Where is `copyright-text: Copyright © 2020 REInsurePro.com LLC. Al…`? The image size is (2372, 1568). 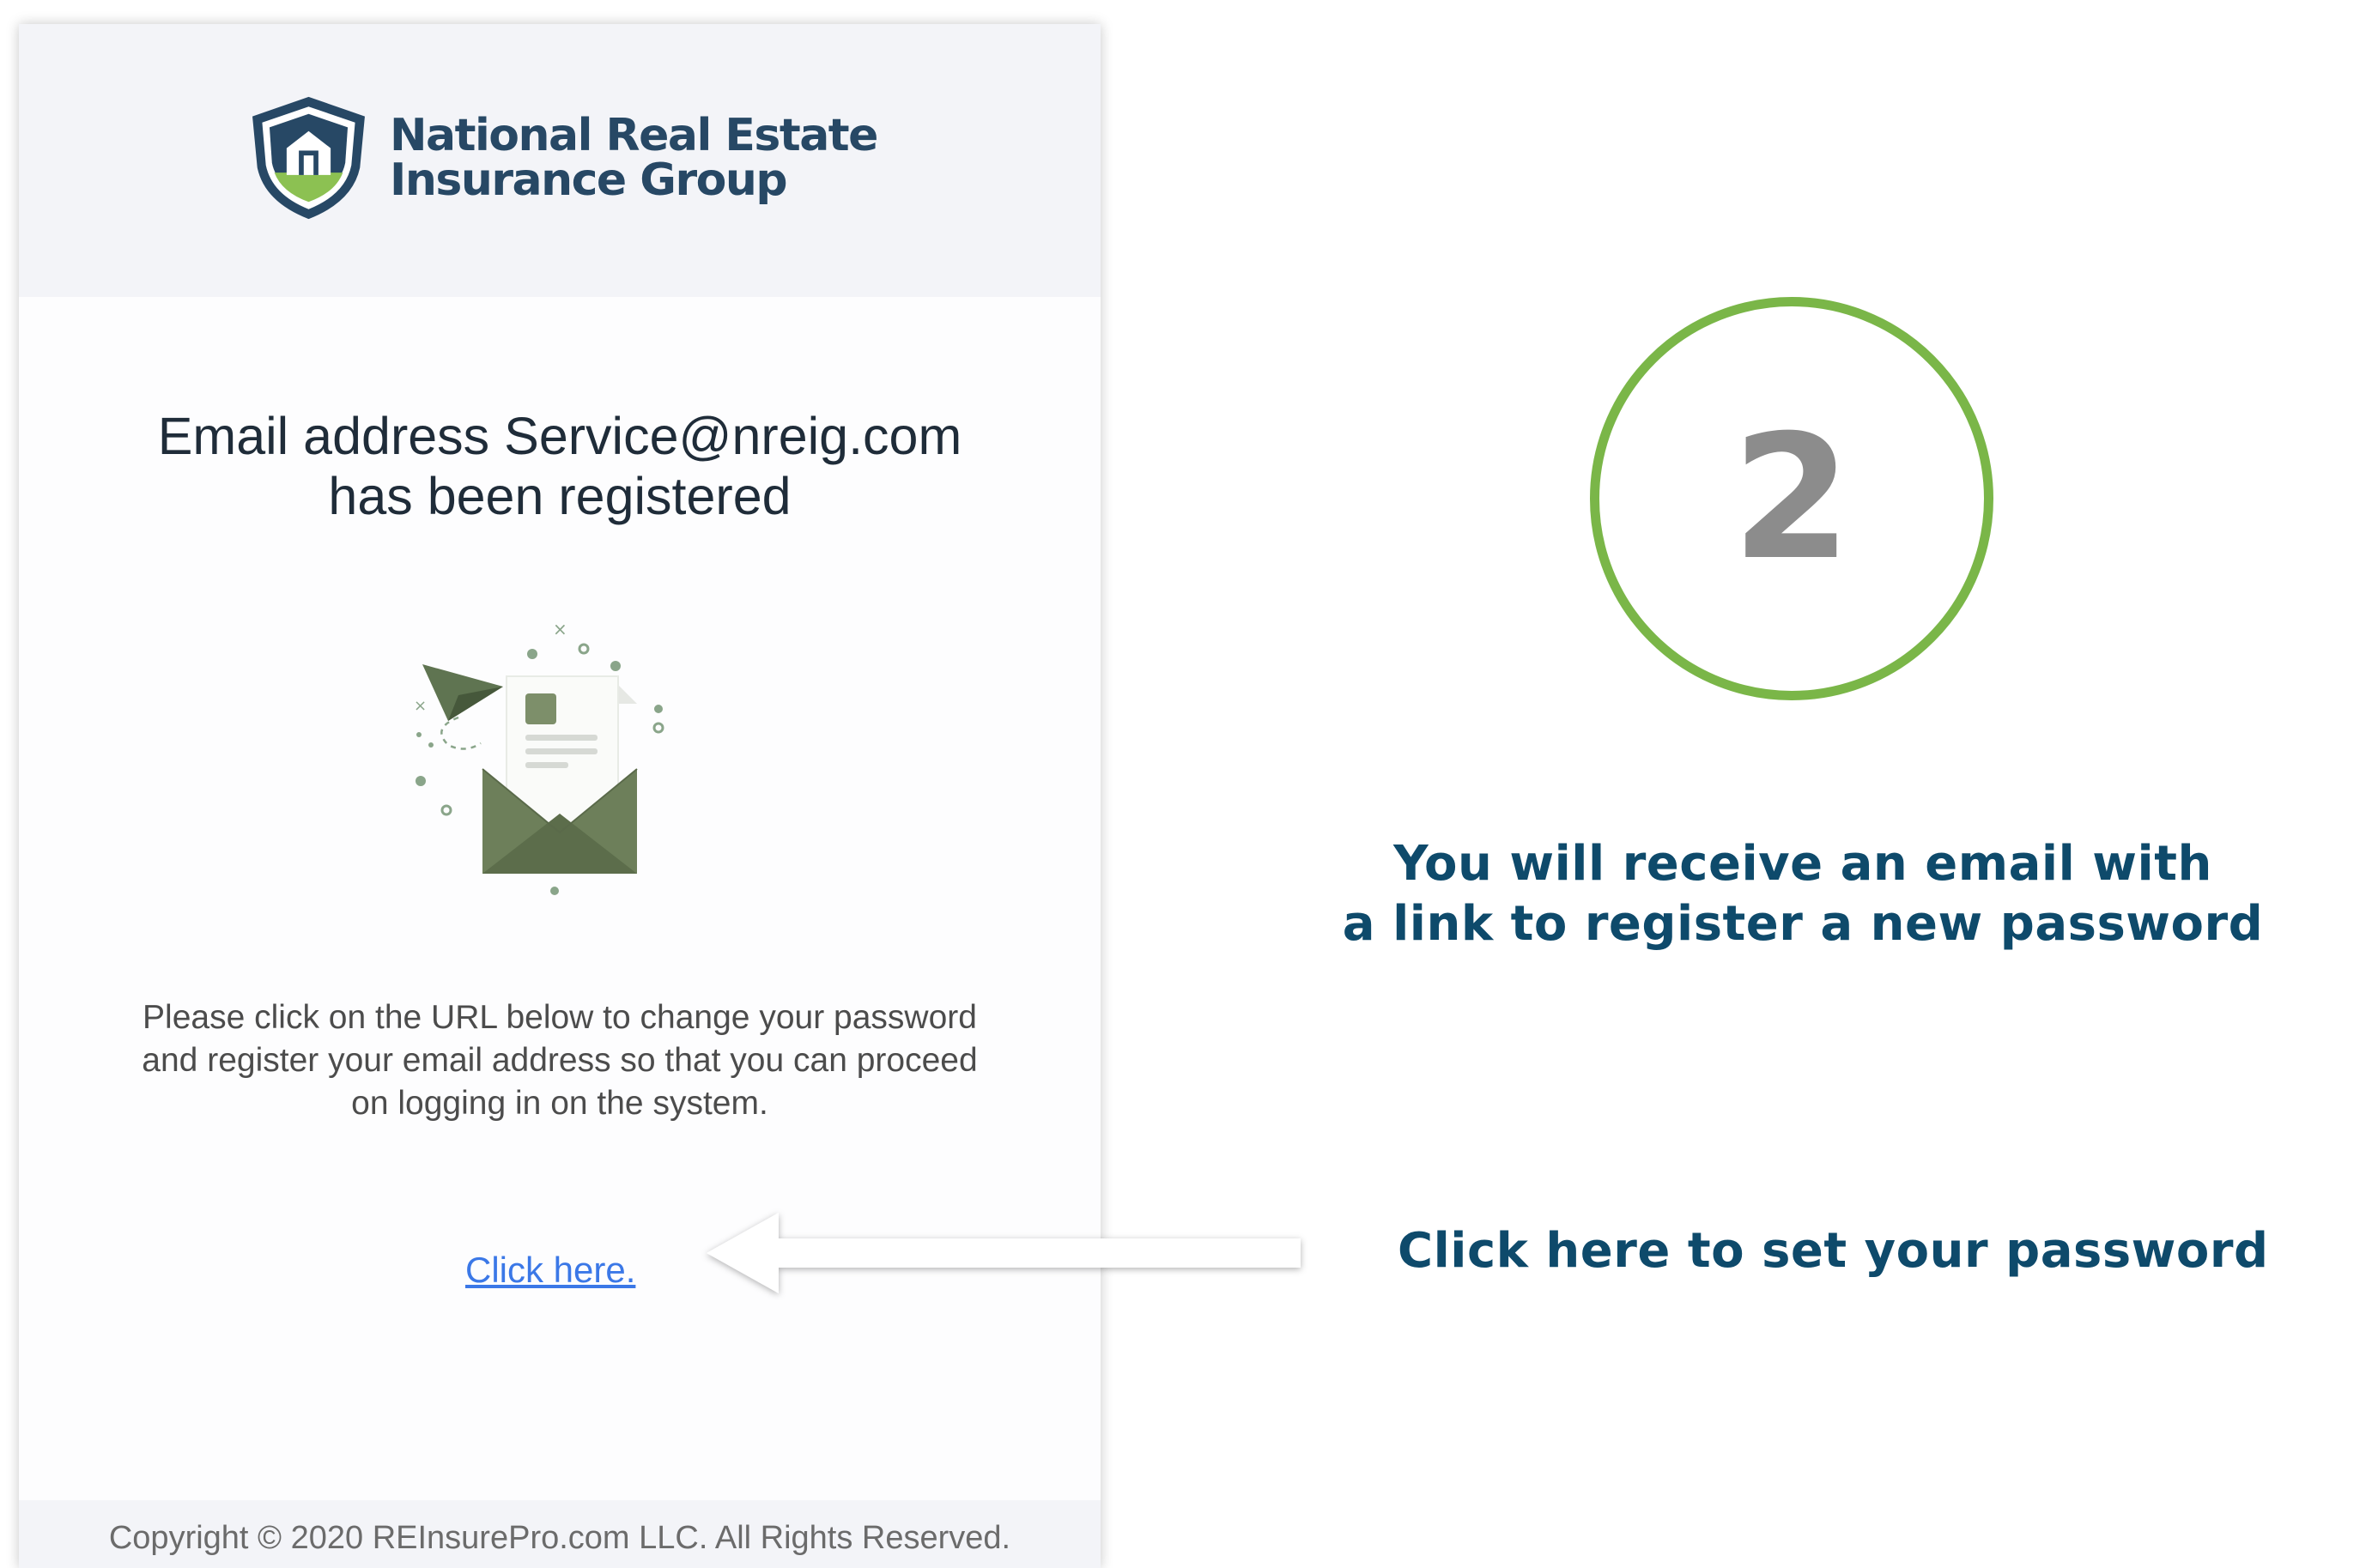
copyright-text: Copyright © 2020 REInsurePro.com LLC. Al… is located at coordinates (559, 1538).